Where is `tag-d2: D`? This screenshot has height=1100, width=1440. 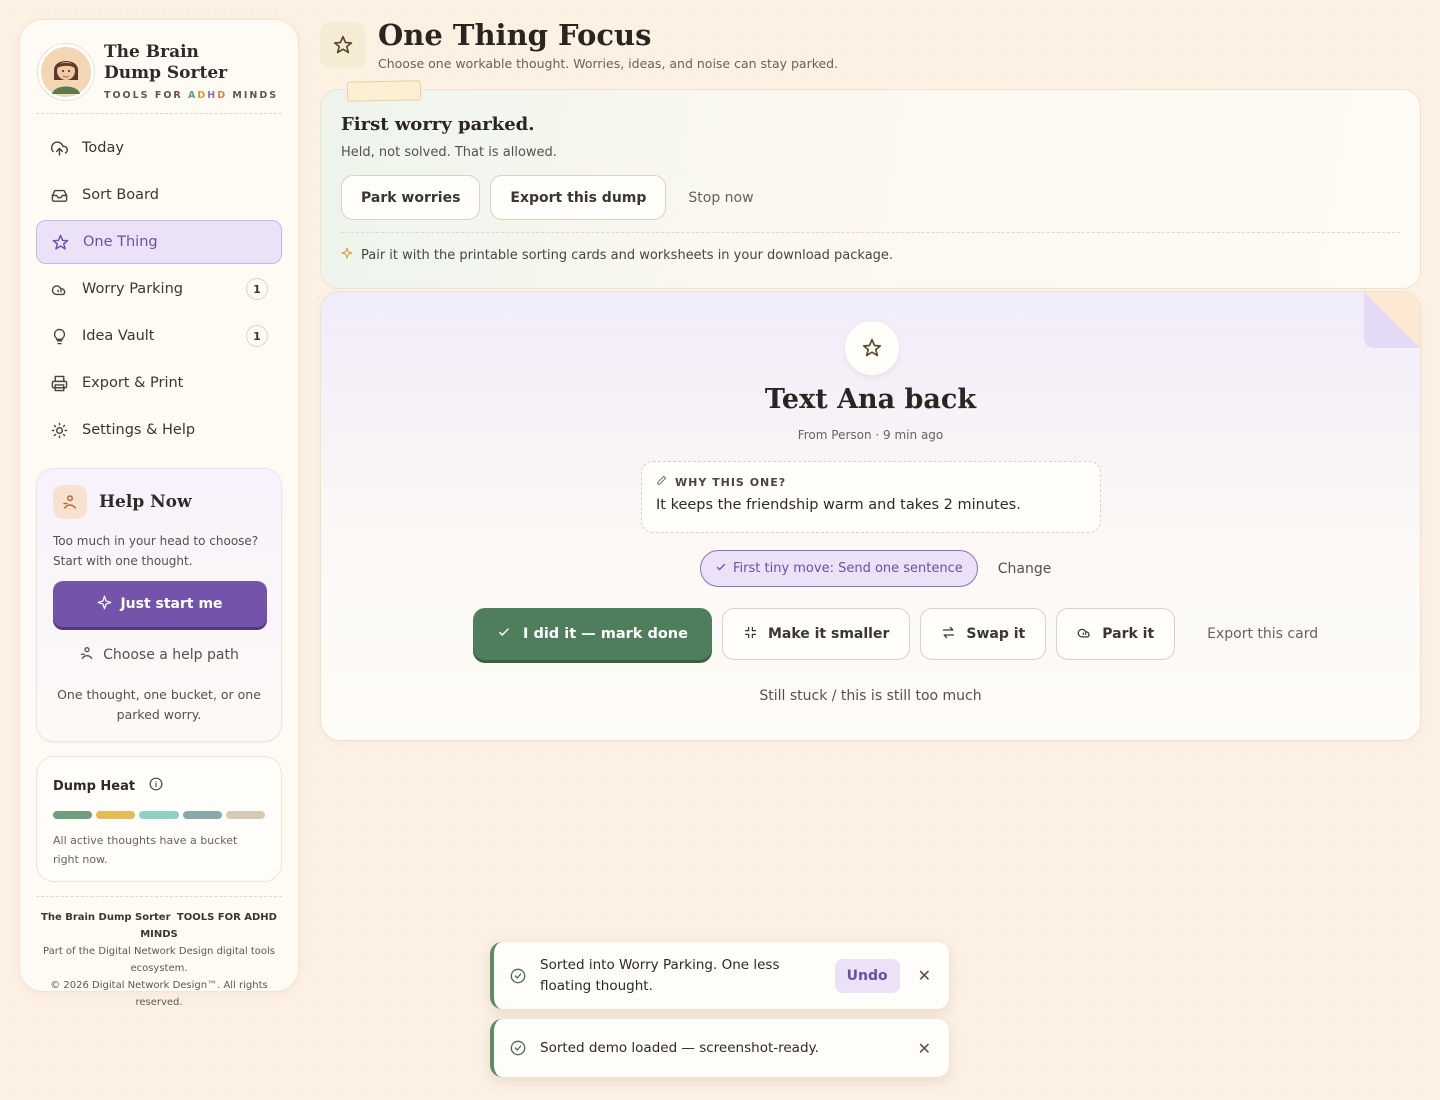
tag-d2: D is located at coordinates (222, 95).